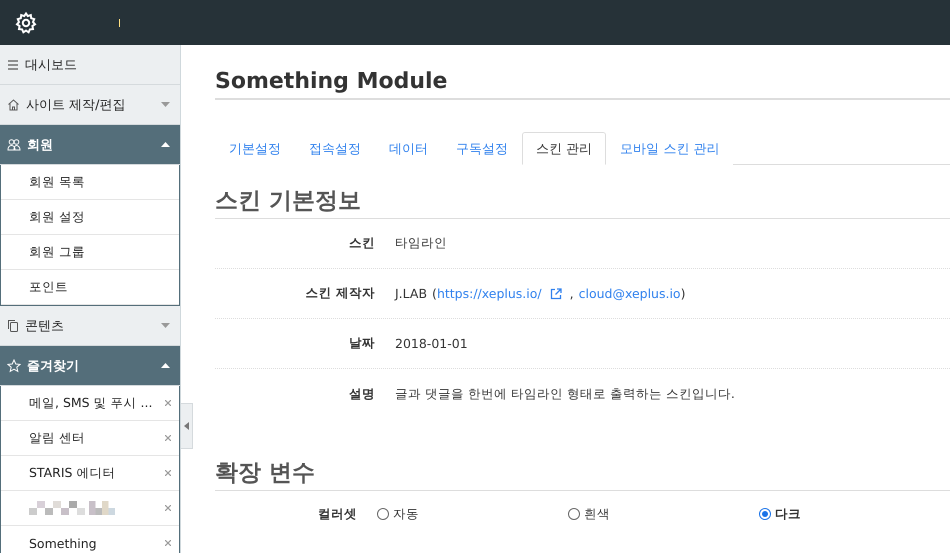  Describe the element at coordinates (431, 343) in the screenshot. I see `field-value: 2018-01-01` at that location.